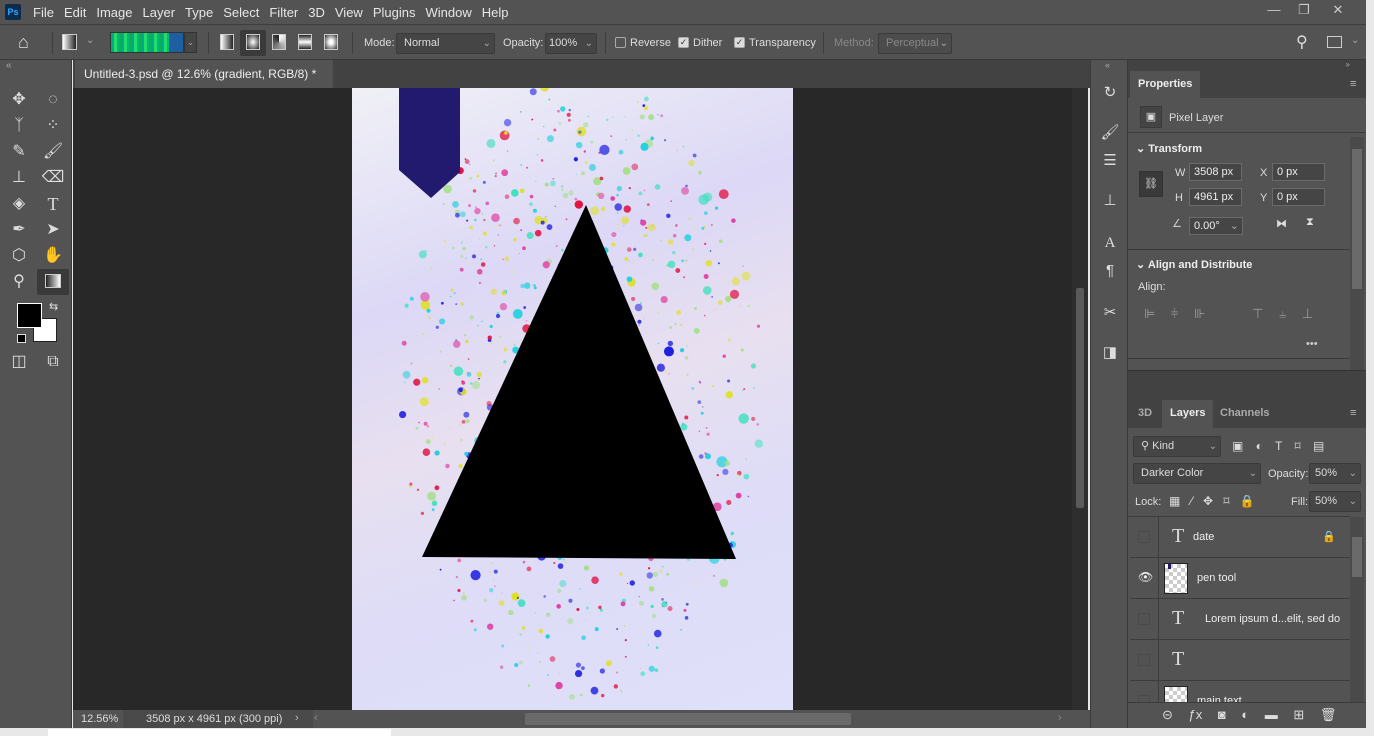  I want to click on more-options-button: •••, so click(1312, 344).